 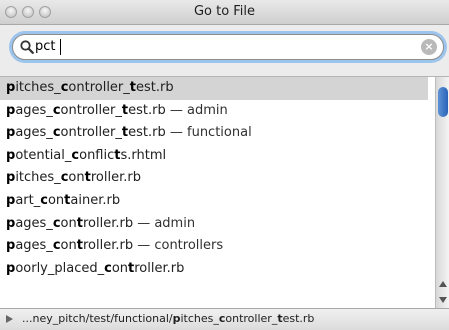 I want to click on title-bar: Go to File, so click(x=224, y=12).